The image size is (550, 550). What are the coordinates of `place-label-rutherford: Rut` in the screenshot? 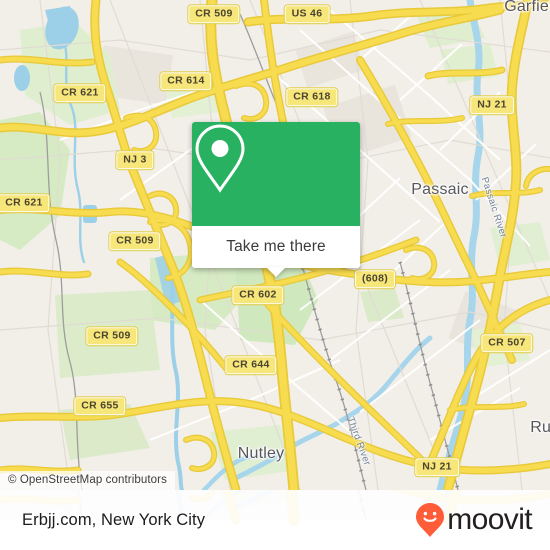 It's located at (540, 427).